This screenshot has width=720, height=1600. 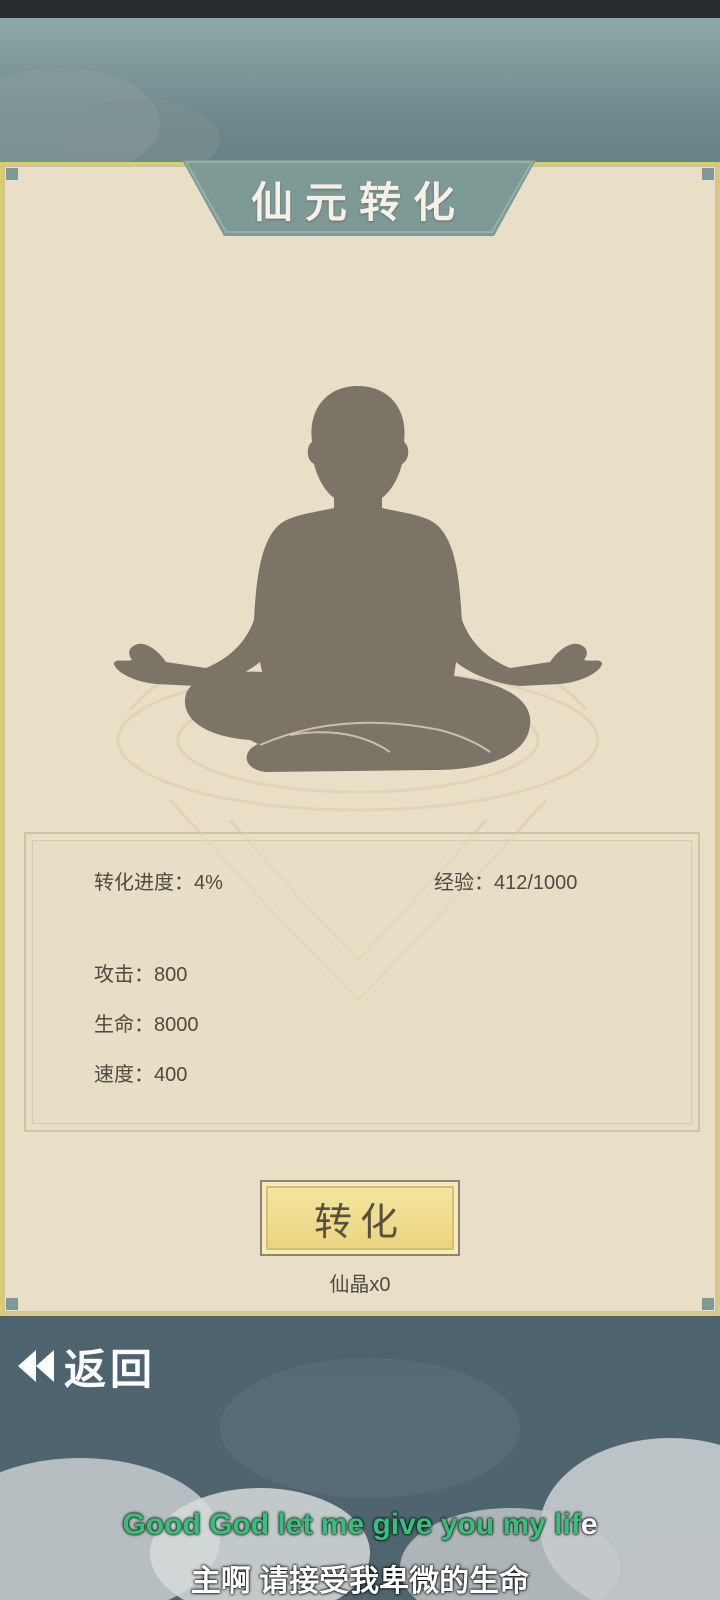 What do you see at coordinates (464, 883) in the screenshot?
I see `exp-label: 经验：` at bounding box center [464, 883].